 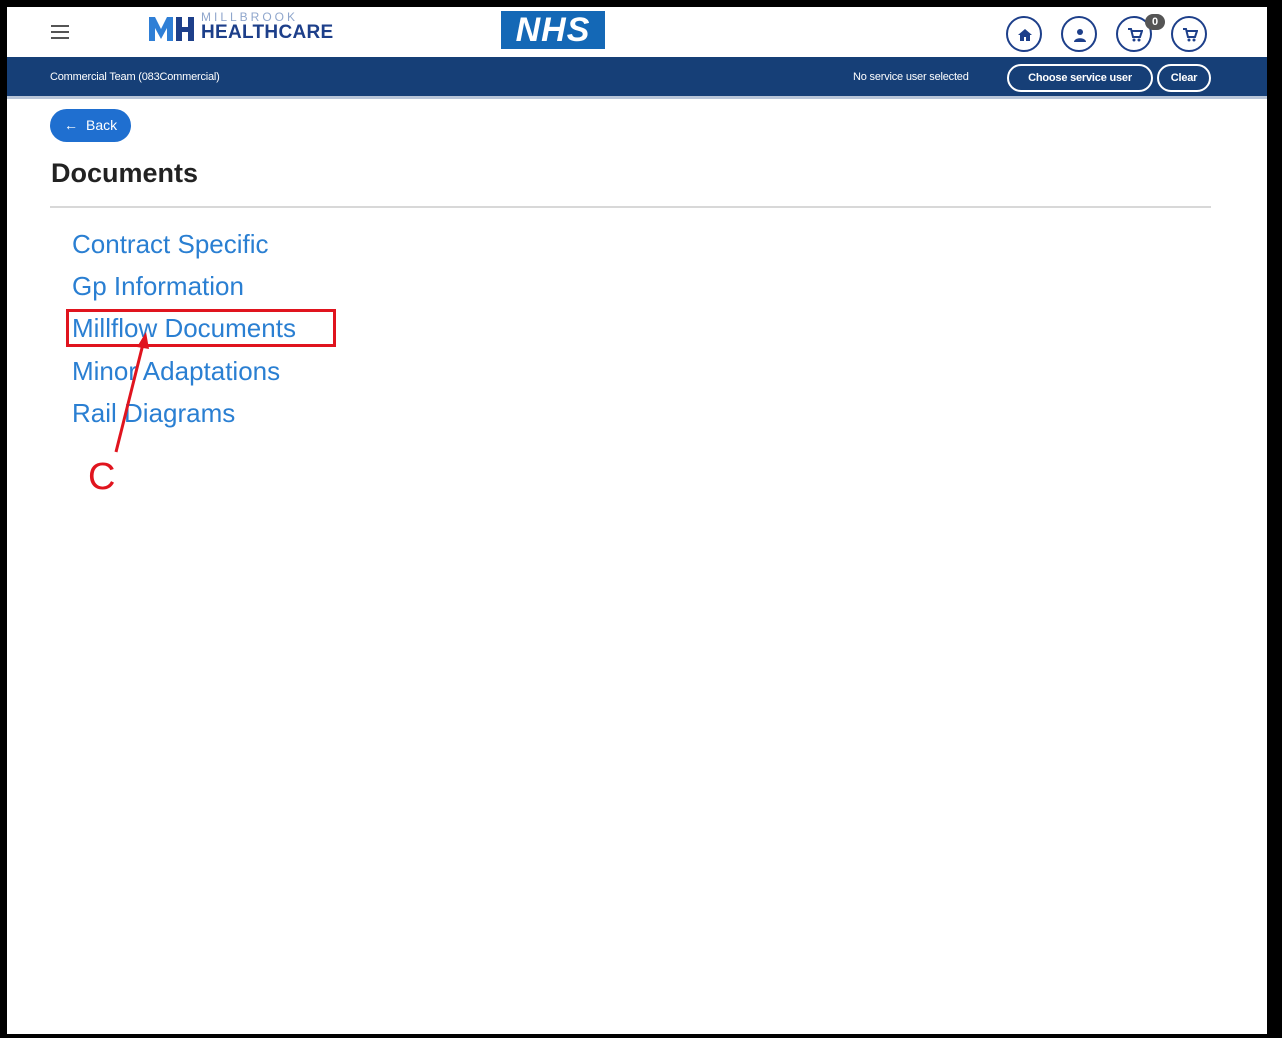 I want to click on top-header: MILLBROOK HEALTHCARE NHS 0, so click(x=637, y=32).